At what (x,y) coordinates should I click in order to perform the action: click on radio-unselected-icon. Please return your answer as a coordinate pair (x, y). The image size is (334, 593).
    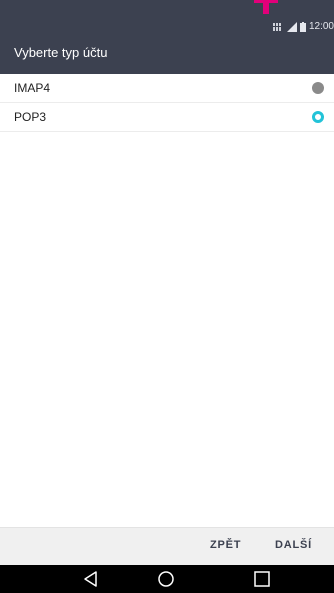
    Looking at the image, I should click on (318, 88).